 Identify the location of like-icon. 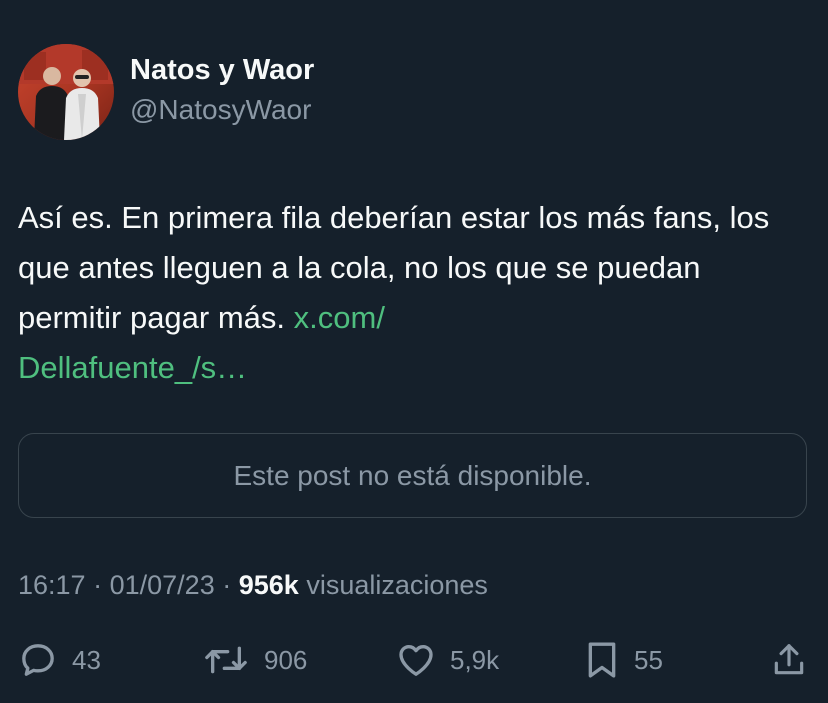
(416, 660).